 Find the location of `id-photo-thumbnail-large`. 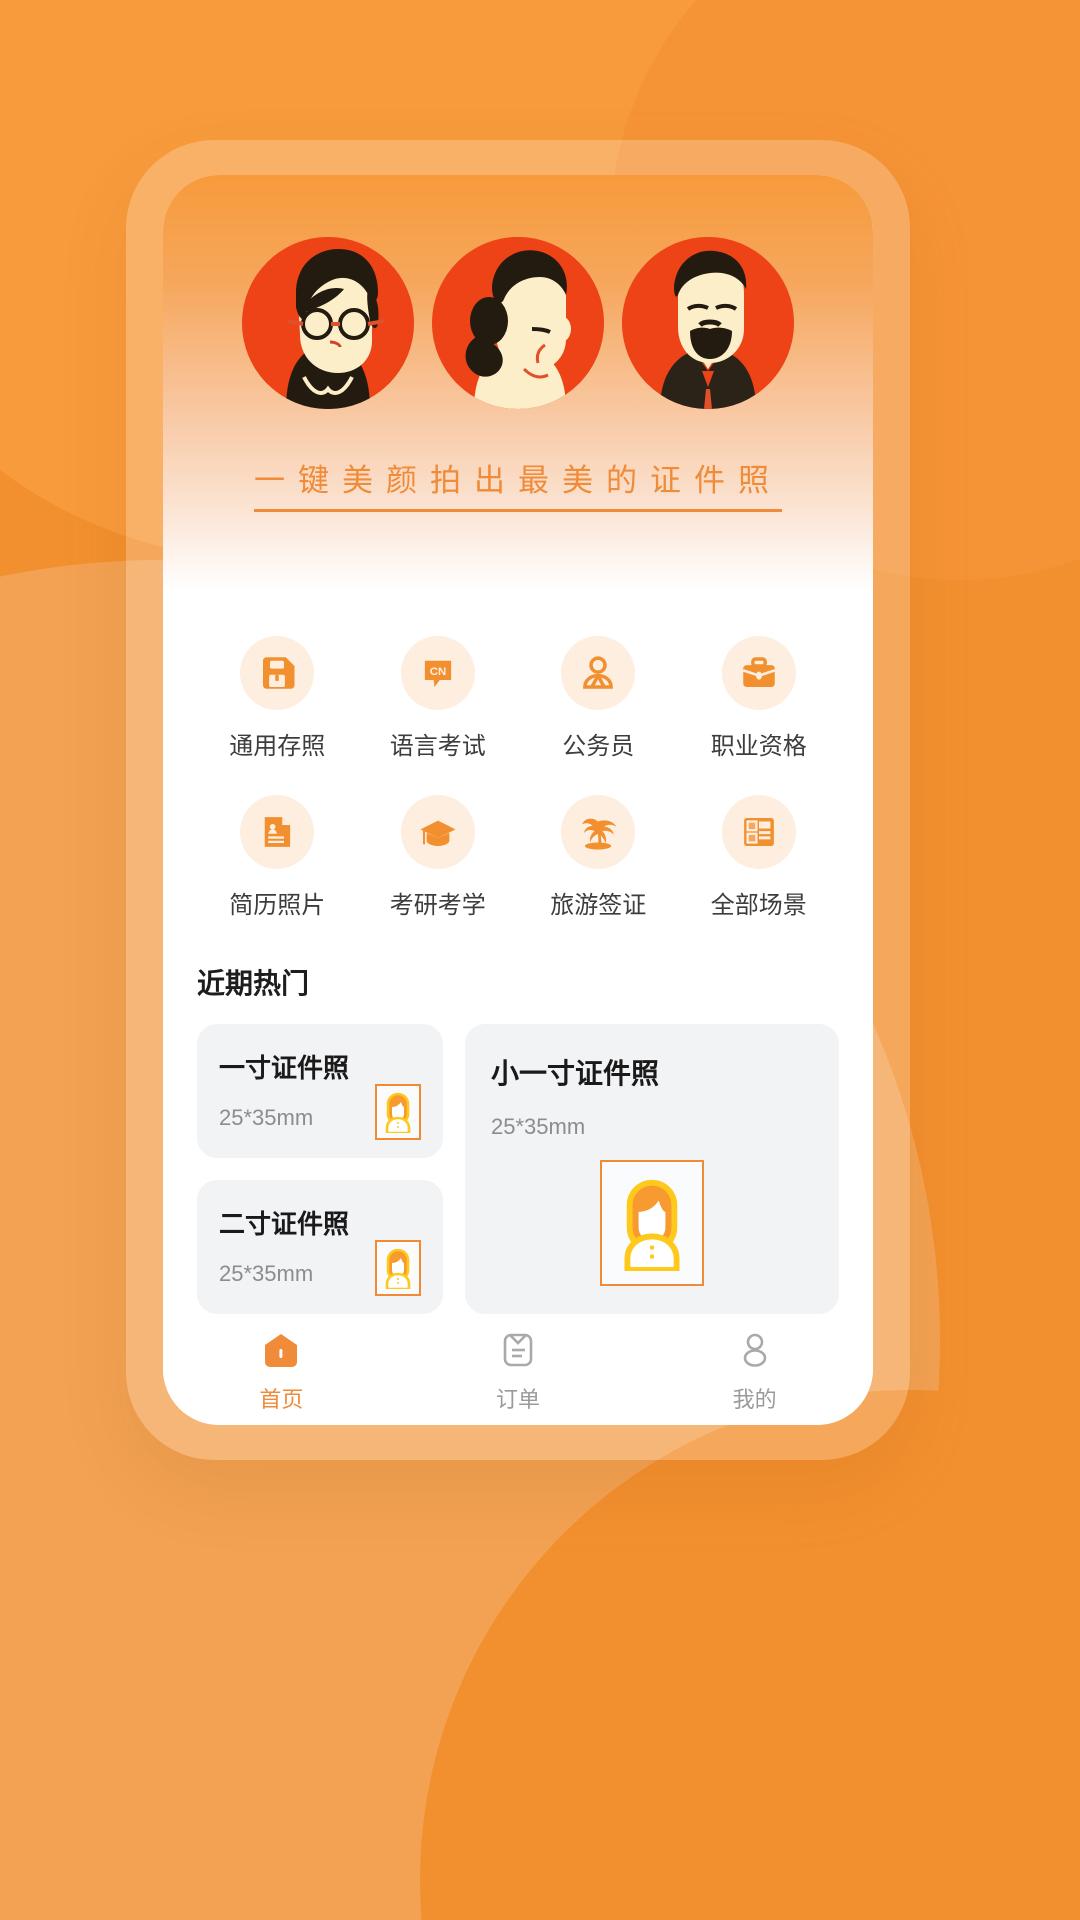

id-photo-thumbnail-large is located at coordinates (652, 1223).